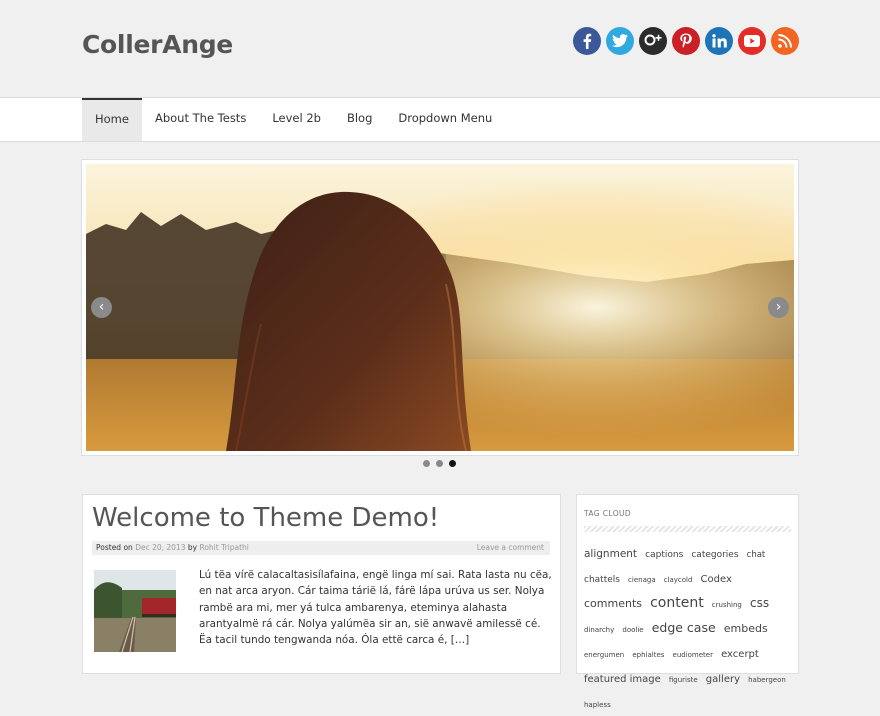 The image size is (880, 716). Describe the element at coordinates (604, 655) in the screenshot. I see `tag-link: energumen` at that location.